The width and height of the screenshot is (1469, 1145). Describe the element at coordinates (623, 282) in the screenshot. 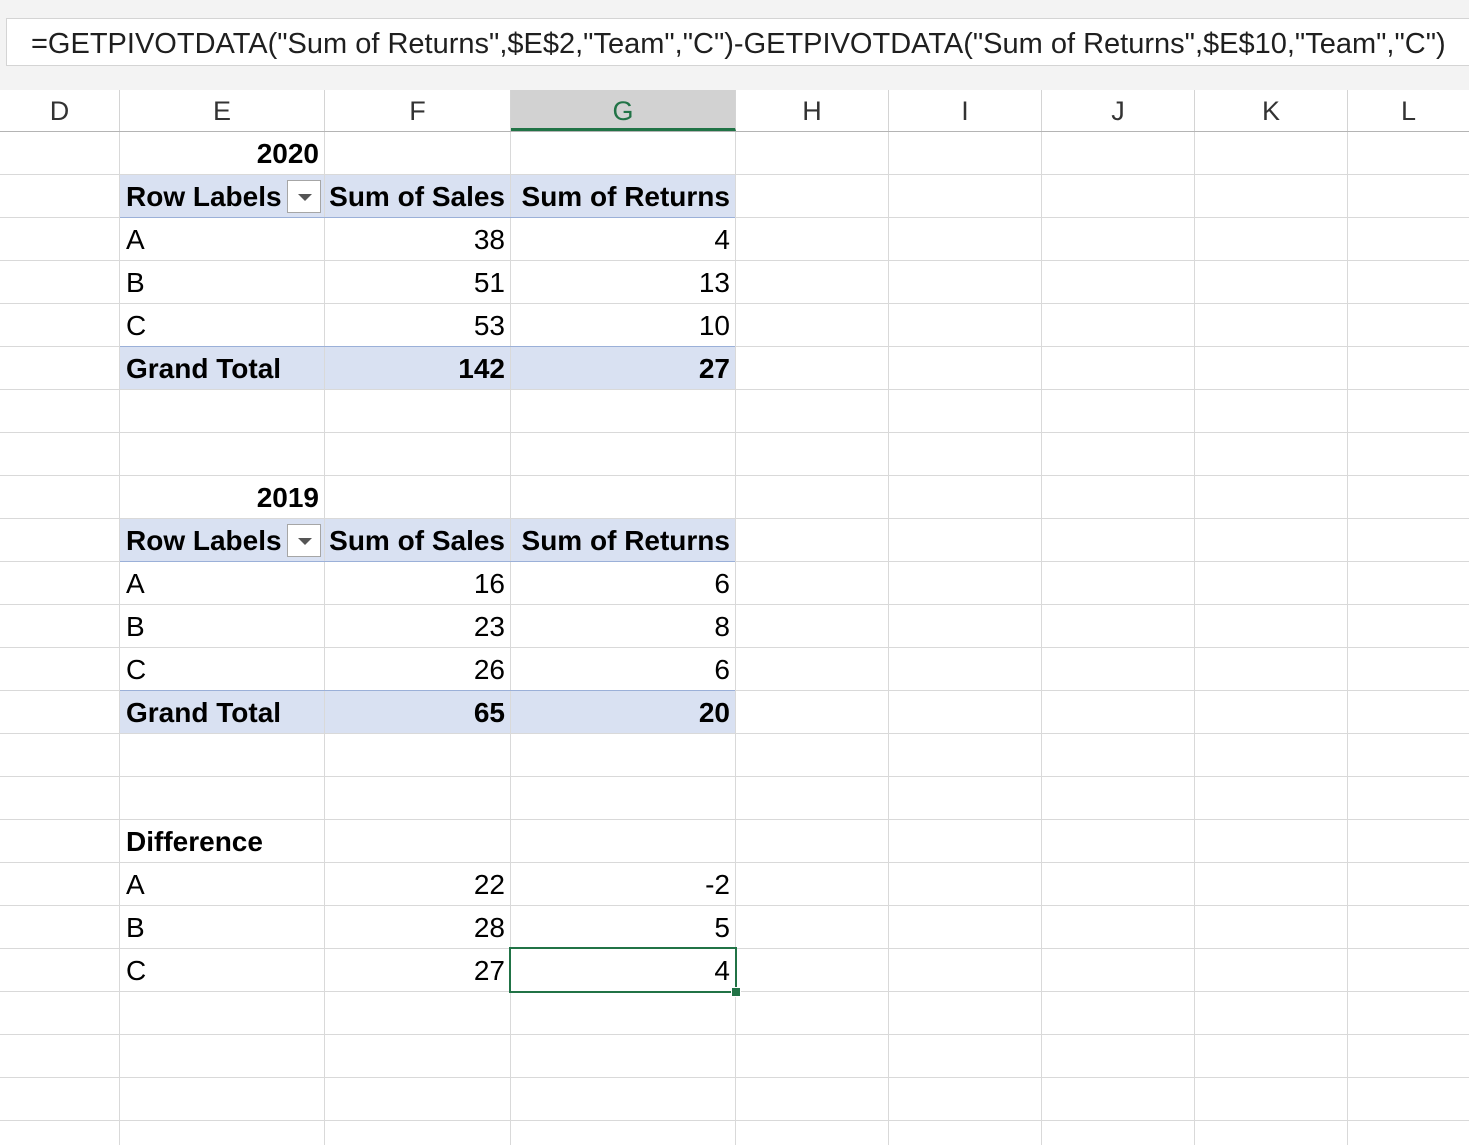

I see `pivot-2020-row-returns: 13` at that location.